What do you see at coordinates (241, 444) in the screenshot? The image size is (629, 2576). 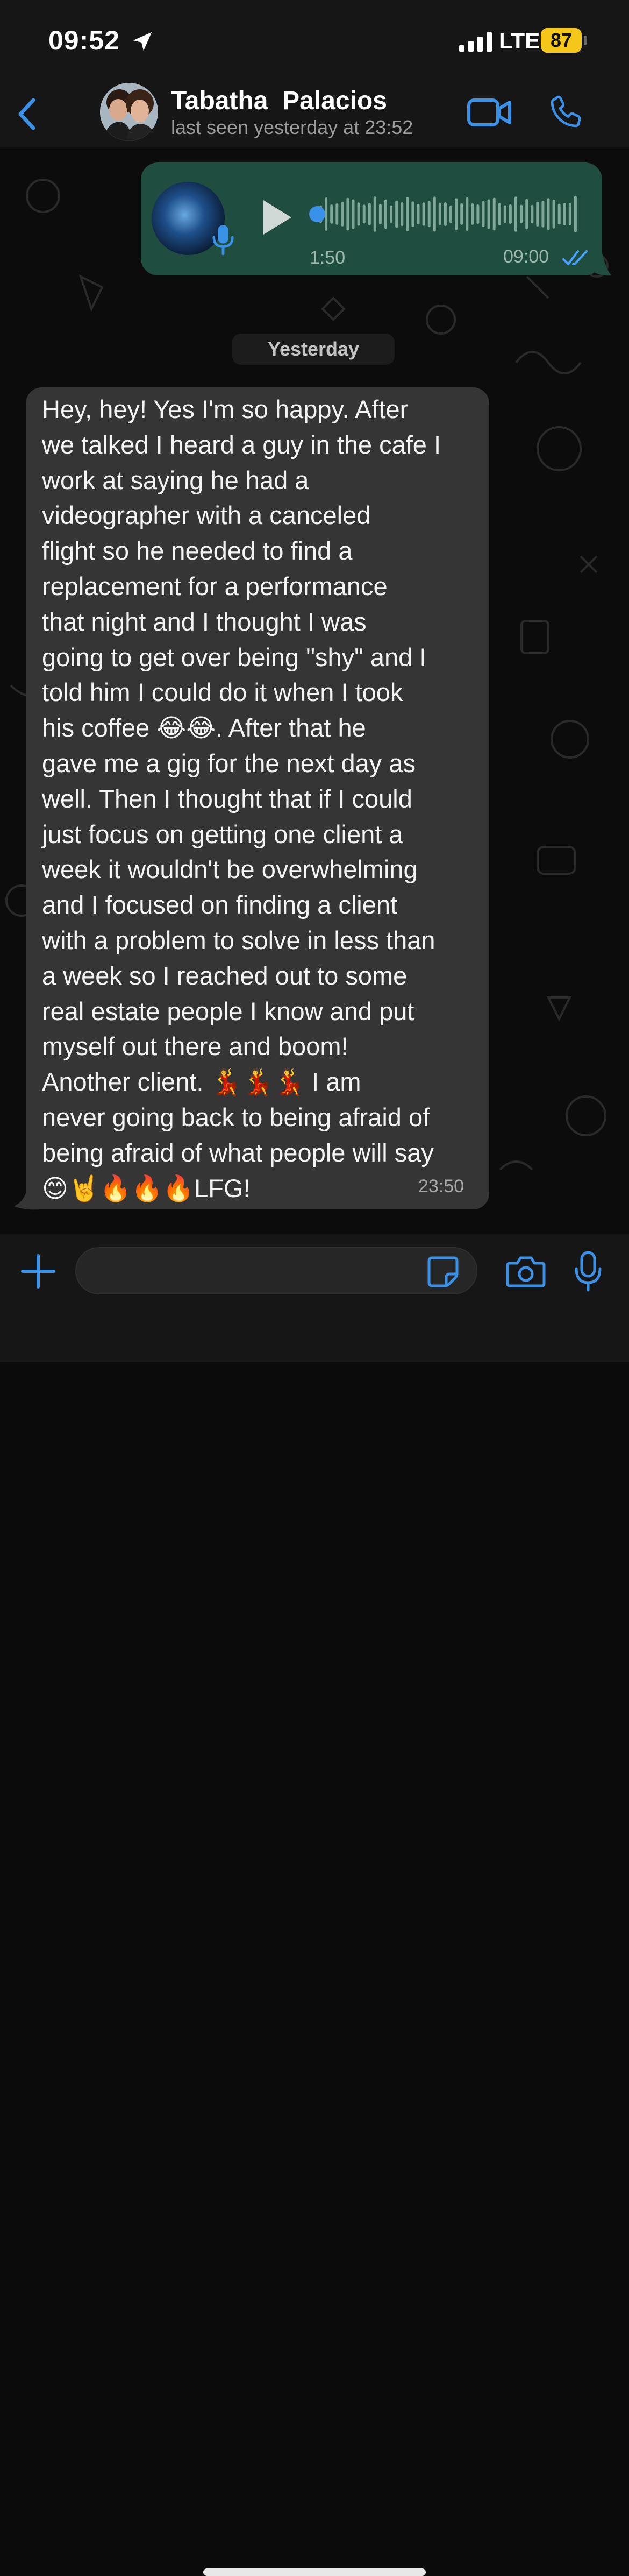 I see `message-line: we talked I heard a guy in the cafe I` at bounding box center [241, 444].